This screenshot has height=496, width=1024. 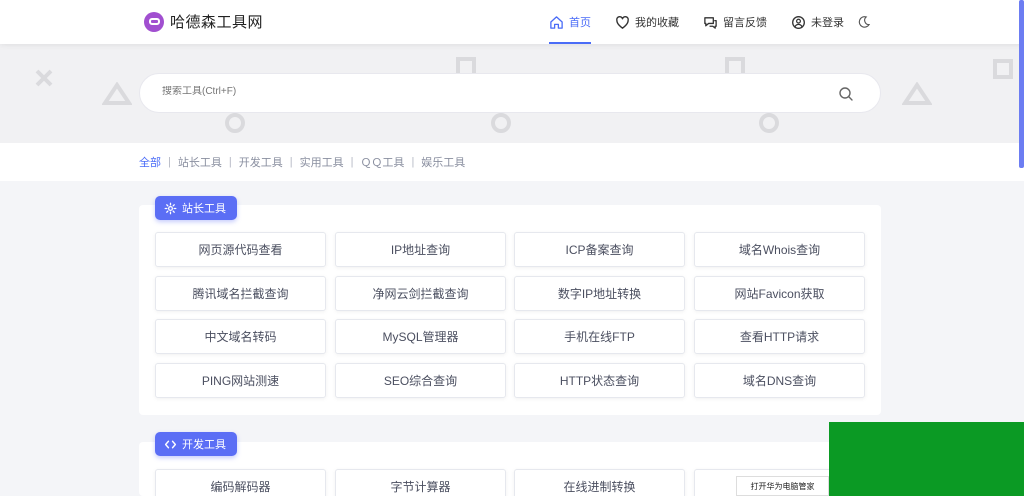 I want to click on tool-card: 网页源代码查看, so click(x=240, y=249).